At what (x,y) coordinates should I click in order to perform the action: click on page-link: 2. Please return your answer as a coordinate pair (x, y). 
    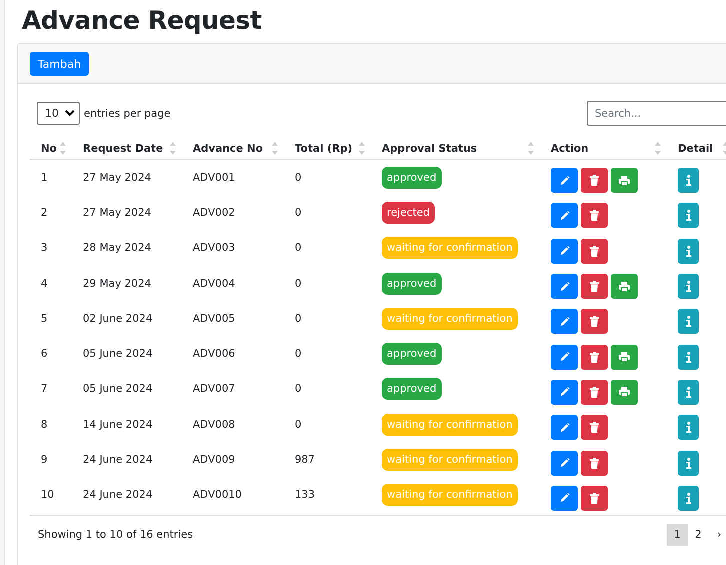
    Looking at the image, I should click on (698, 535).